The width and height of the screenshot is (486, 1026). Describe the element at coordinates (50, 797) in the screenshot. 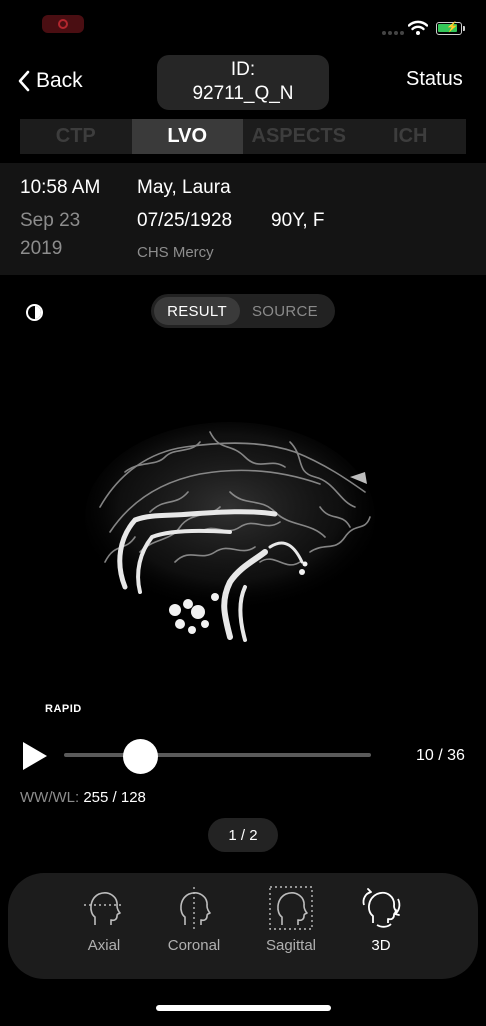

I see `window-level-label: WW/WL:` at that location.